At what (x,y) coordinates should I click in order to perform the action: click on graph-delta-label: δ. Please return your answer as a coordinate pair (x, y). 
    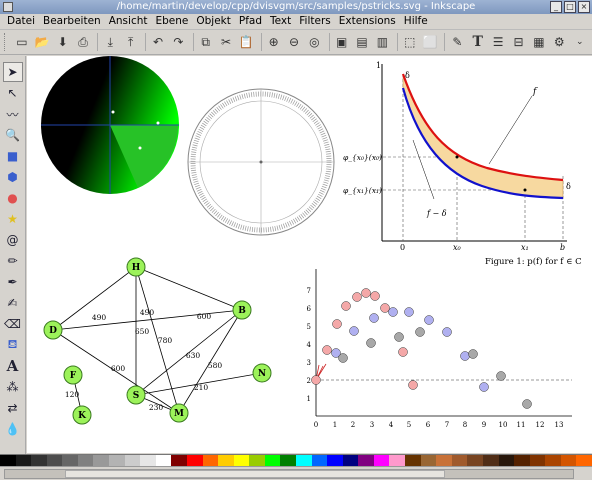
    Looking at the image, I should click on (407, 75).